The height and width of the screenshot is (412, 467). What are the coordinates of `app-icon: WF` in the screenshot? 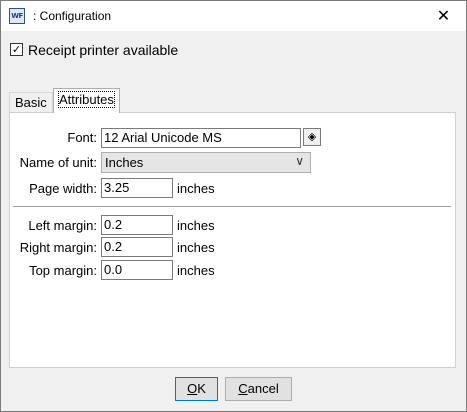 It's located at (17, 16).